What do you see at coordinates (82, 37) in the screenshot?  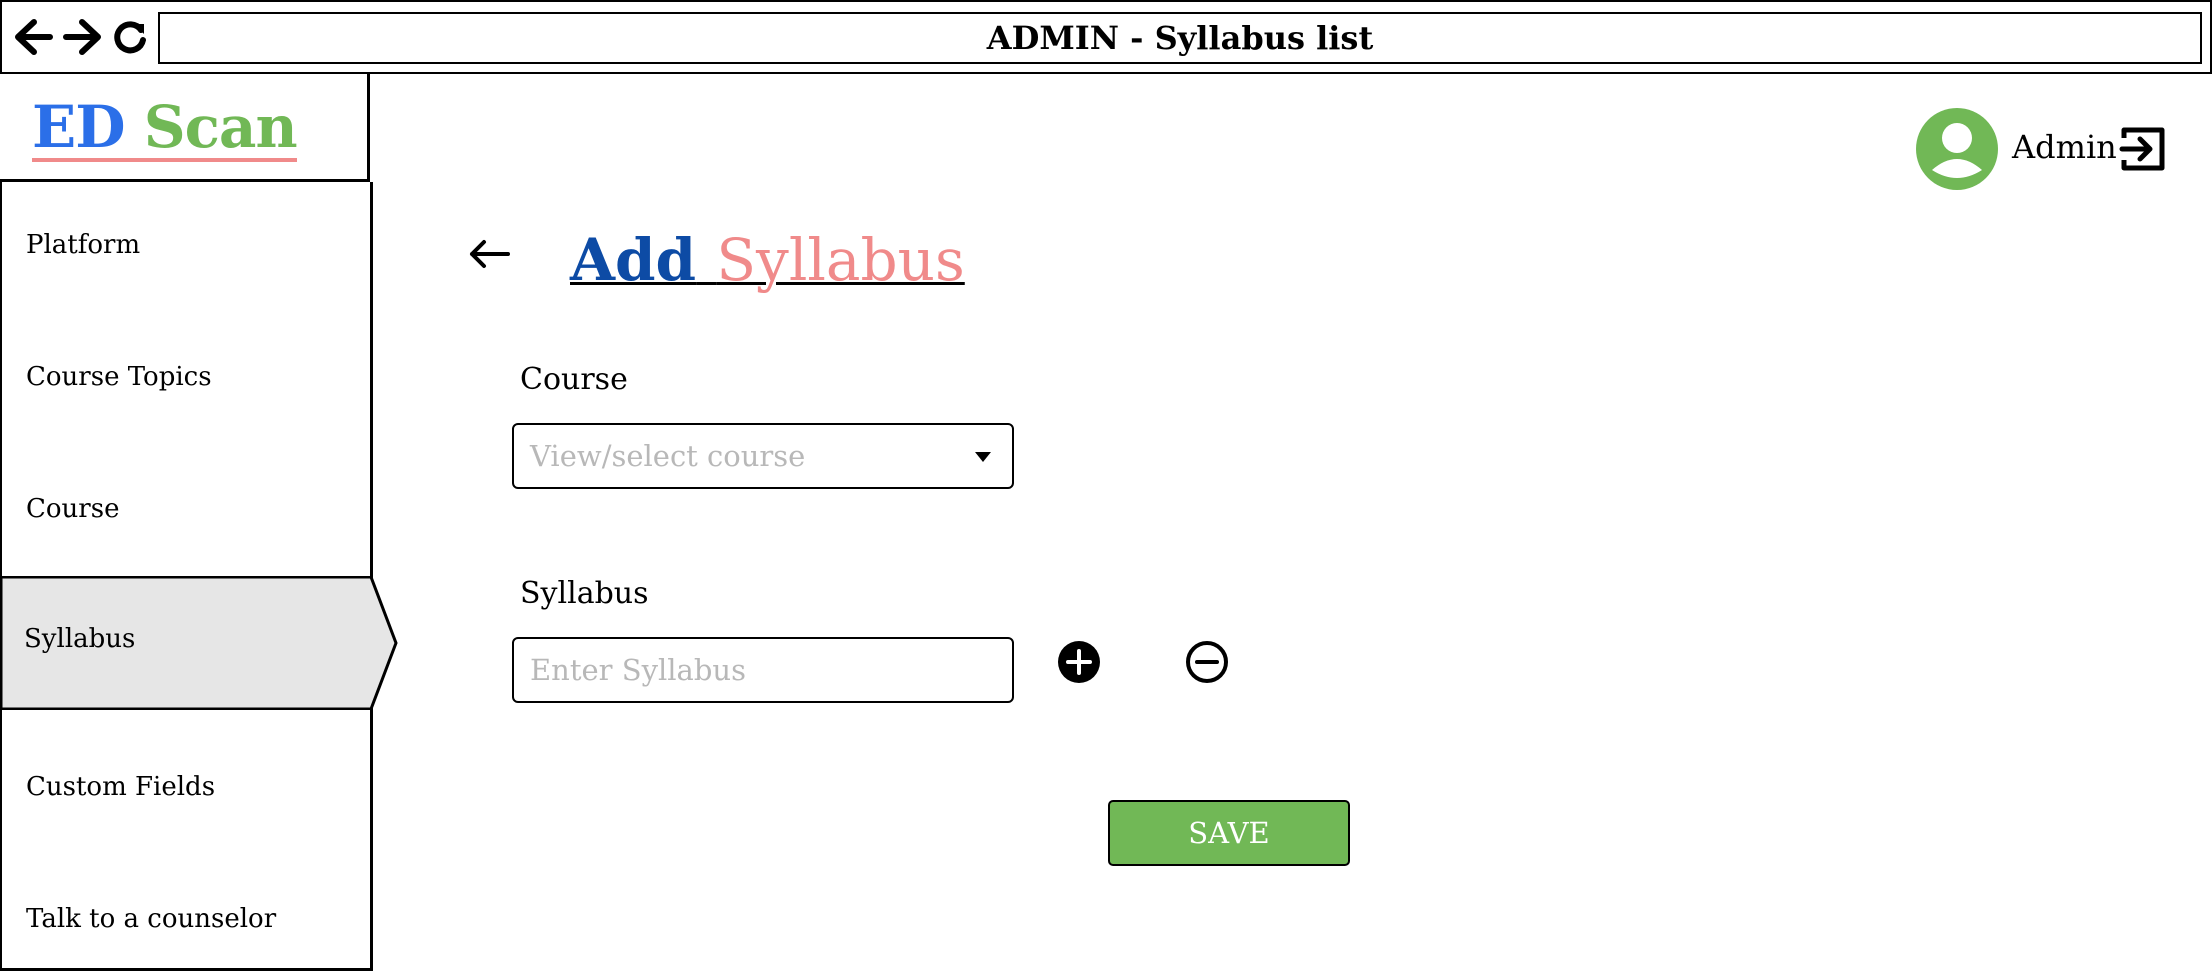 I see `forward-nav-icon` at bounding box center [82, 37].